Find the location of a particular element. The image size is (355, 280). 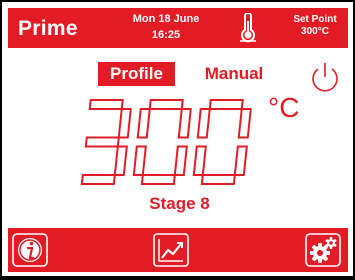

graph-icon is located at coordinates (171, 250).